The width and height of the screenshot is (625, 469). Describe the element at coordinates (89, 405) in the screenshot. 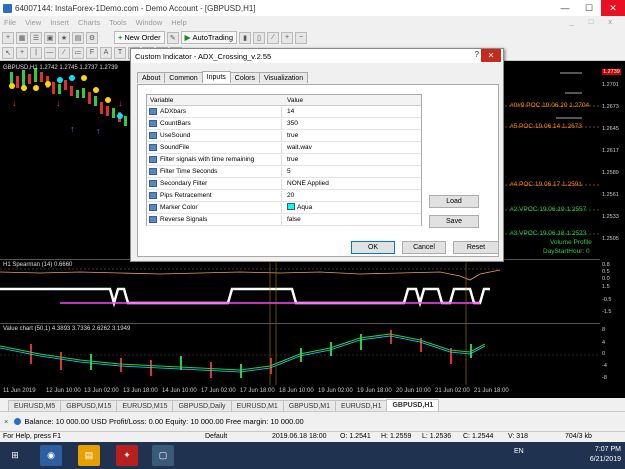

I see `chart-tab: GBPUSD,M15` at that location.